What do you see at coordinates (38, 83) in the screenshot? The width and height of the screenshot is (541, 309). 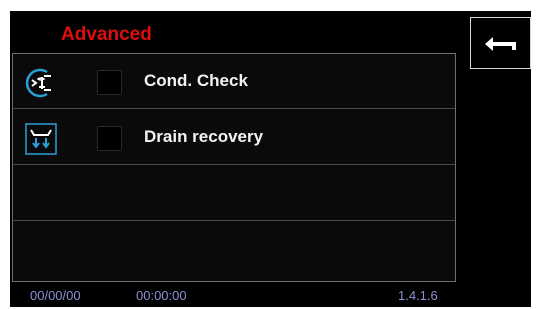 I see `cond-check-icon` at bounding box center [38, 83].